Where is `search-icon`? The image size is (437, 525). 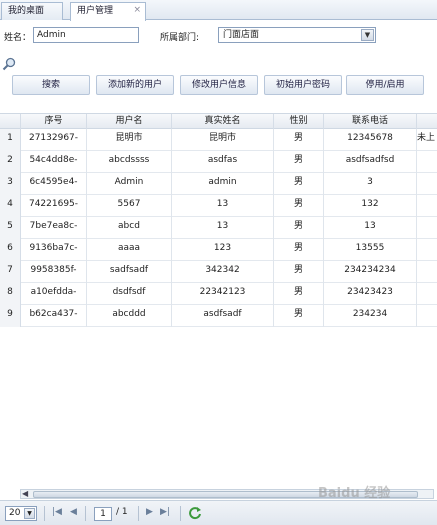
search-icon is located at coordinates (9, 64).